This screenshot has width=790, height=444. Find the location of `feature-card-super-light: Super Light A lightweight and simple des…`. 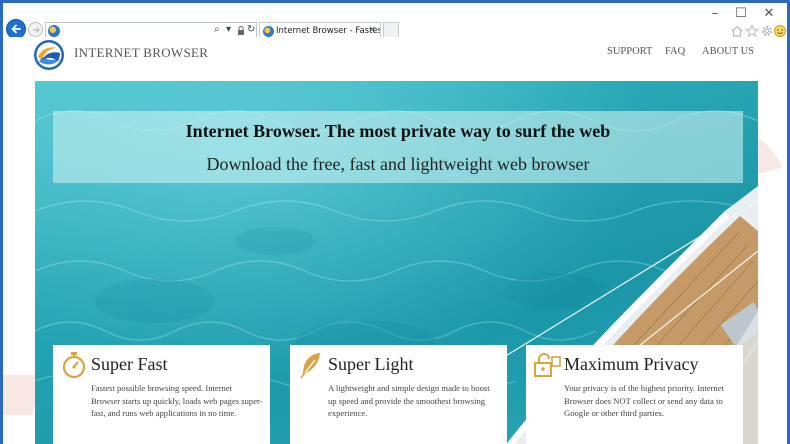

feature-card-super-light: Super Light A lightweight and simple des… is located at coordinates (398, 394).